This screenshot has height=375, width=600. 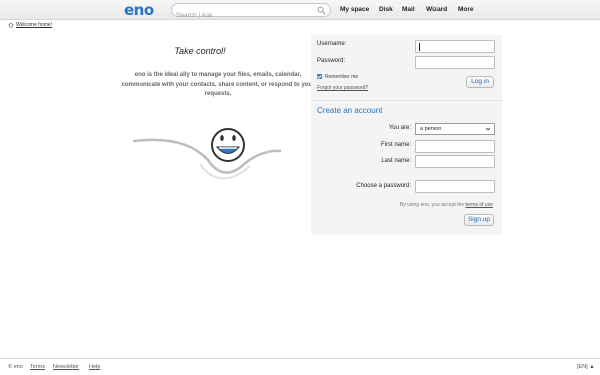 What do you see at coordinates (396, 161) in the screenshot?
I see `last-name-label: Last name:` at bounding box center [396, 161].